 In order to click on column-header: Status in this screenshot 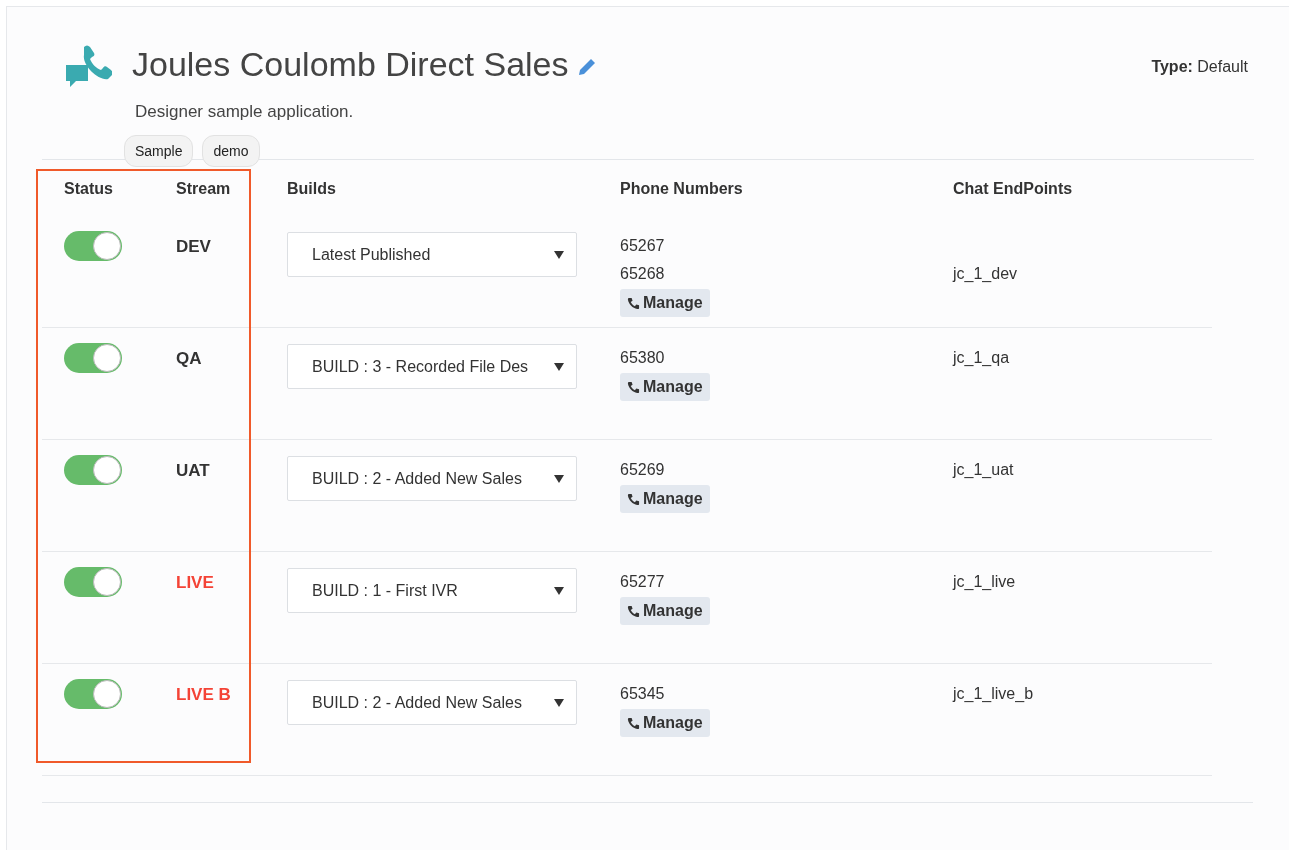, I will do `click(89, 189)`.